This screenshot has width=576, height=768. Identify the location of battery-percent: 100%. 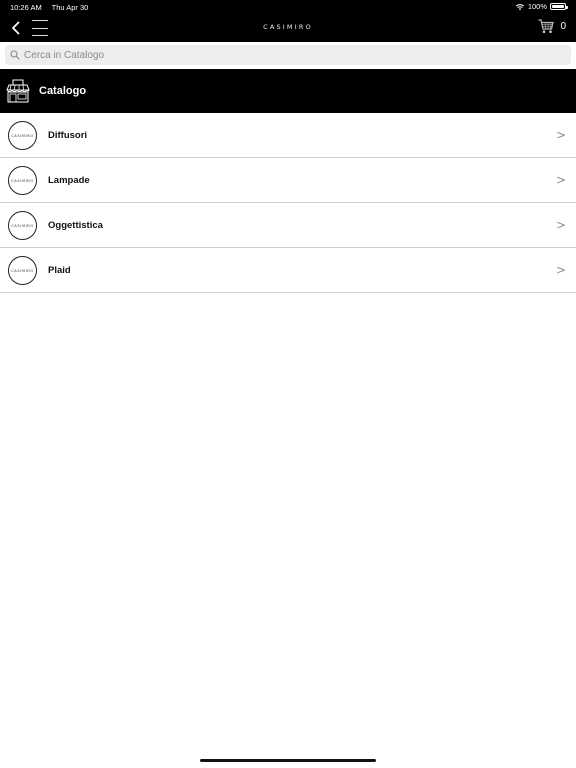
(537, 6).